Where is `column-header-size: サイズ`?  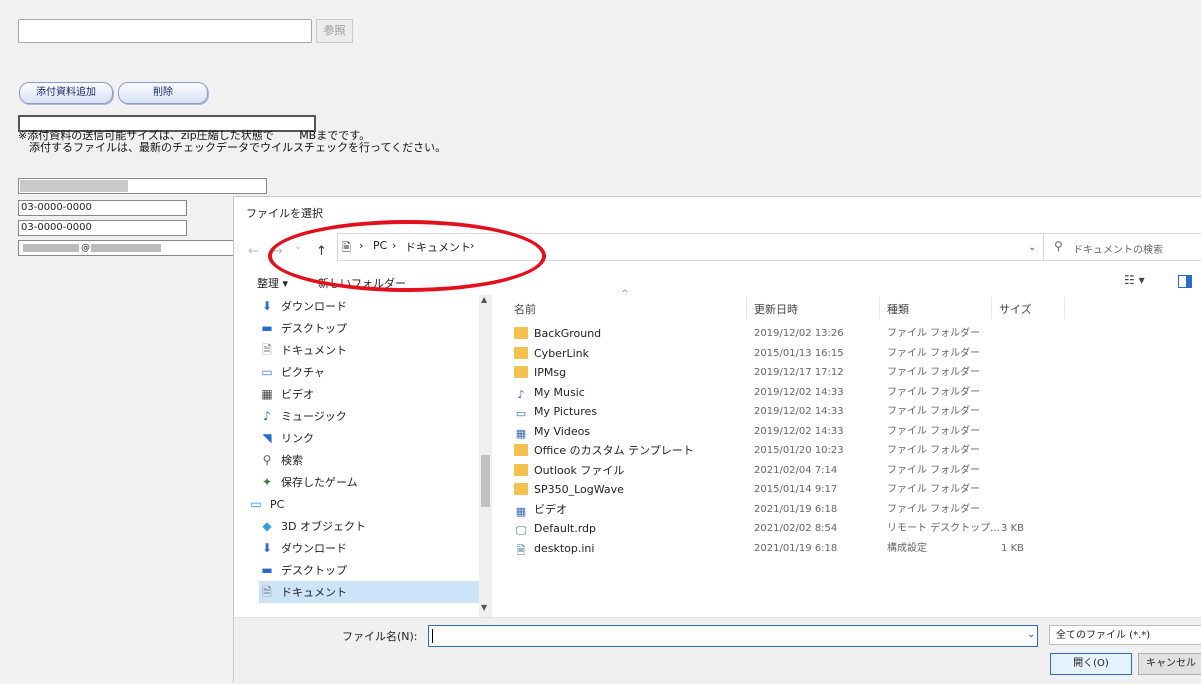
column-header-size: サイズ is located at coordinates (1015, 309).